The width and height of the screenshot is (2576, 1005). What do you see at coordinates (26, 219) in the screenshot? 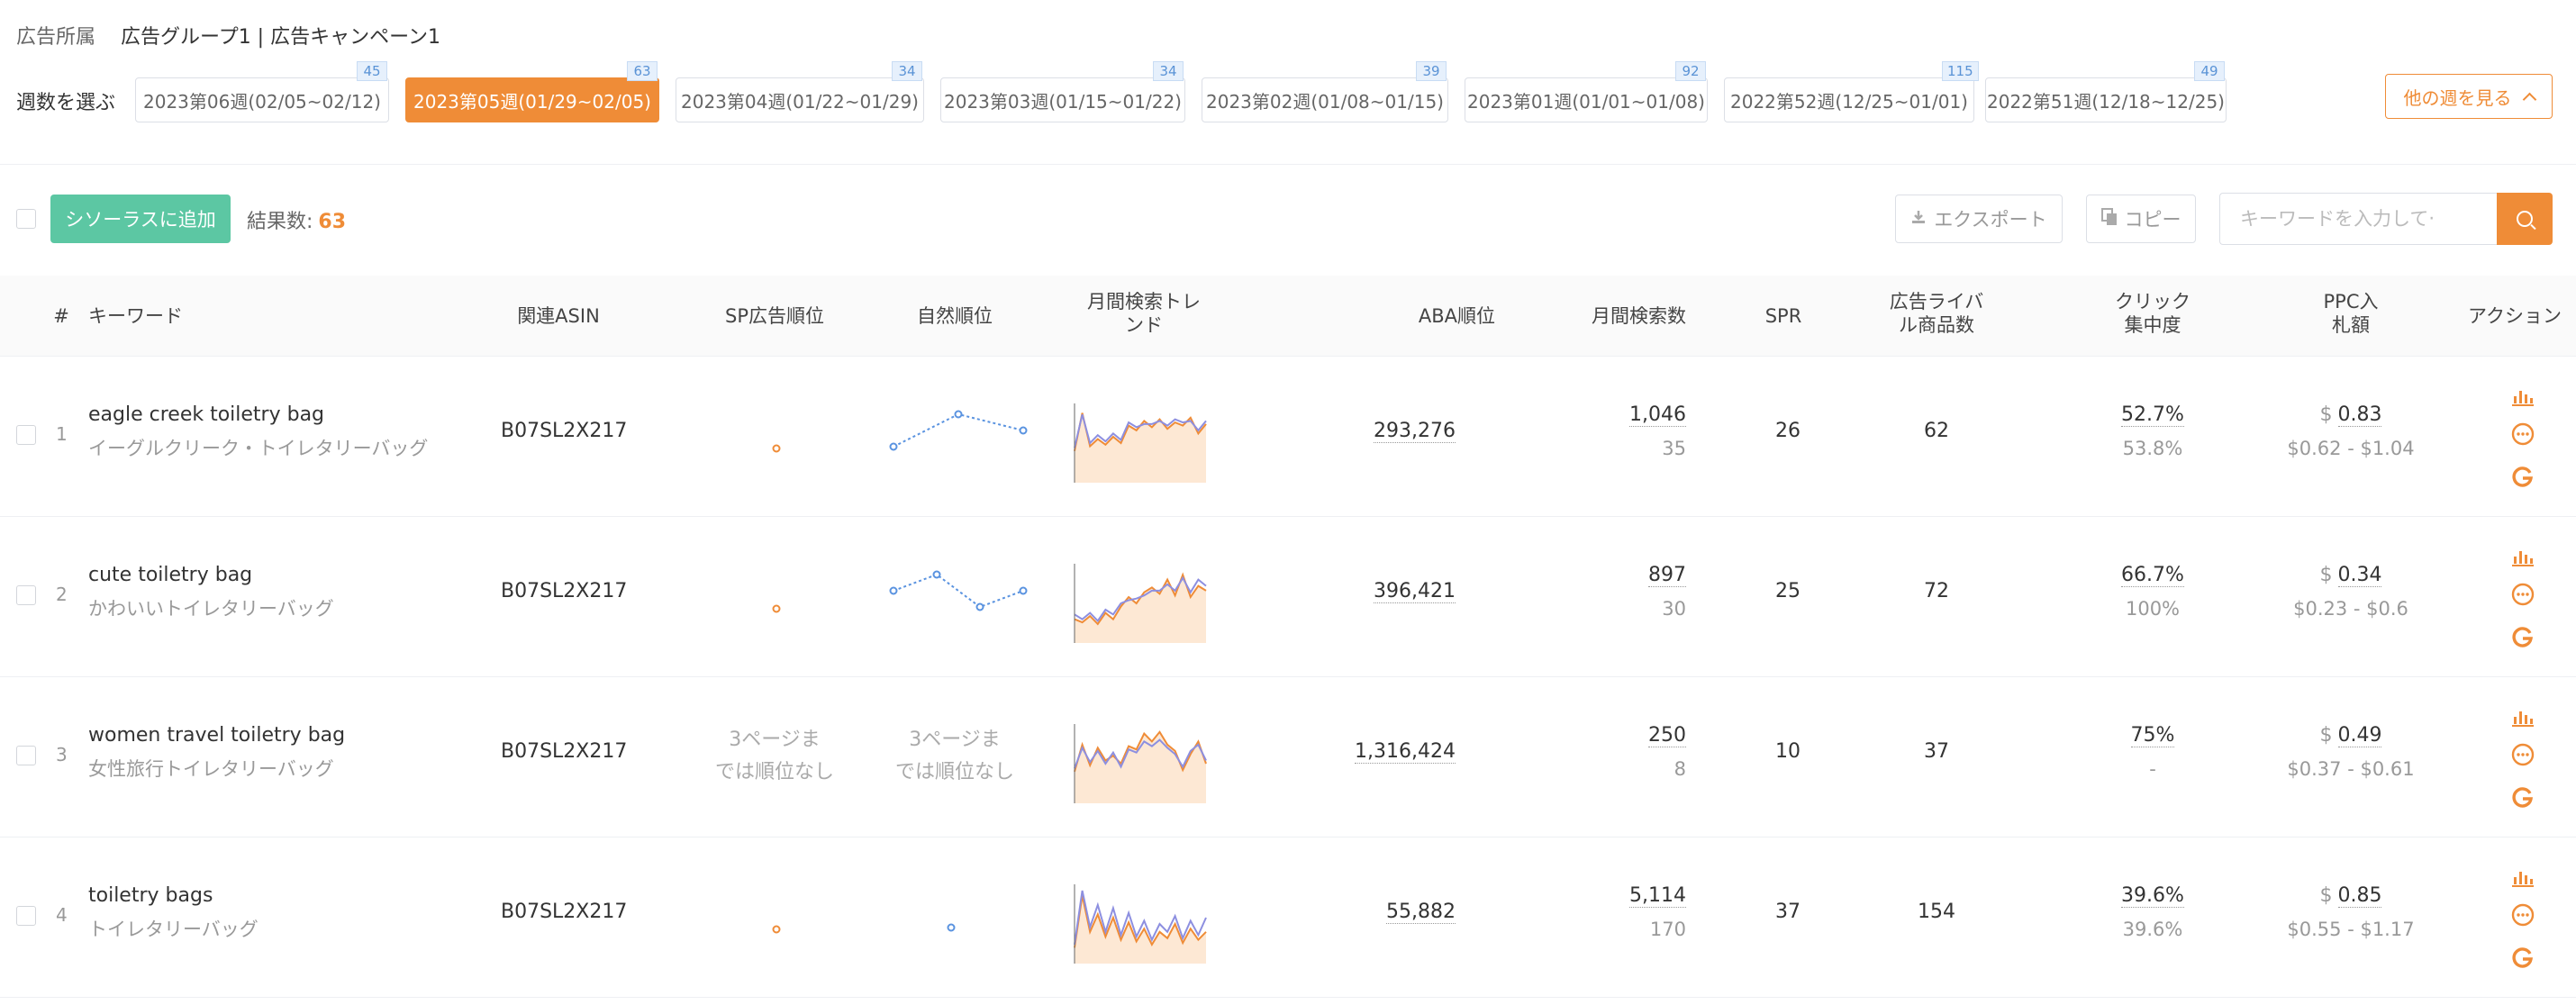
I see `select-all-checkbox` at bounding box center [26, 219].